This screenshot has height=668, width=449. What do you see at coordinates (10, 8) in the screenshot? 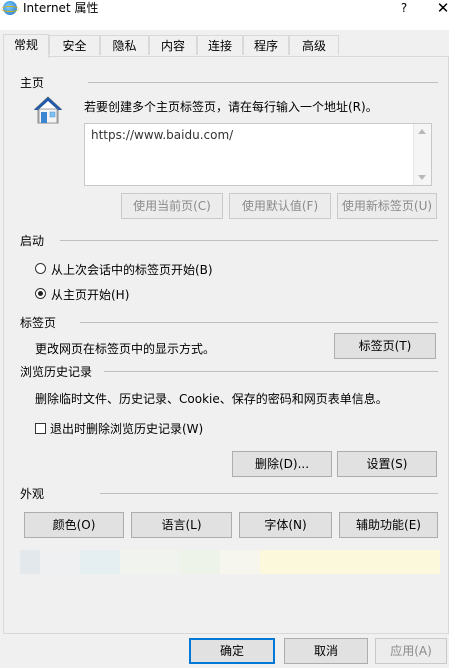
I see `internet-explorer-icon` at bounding box center [10, 8].